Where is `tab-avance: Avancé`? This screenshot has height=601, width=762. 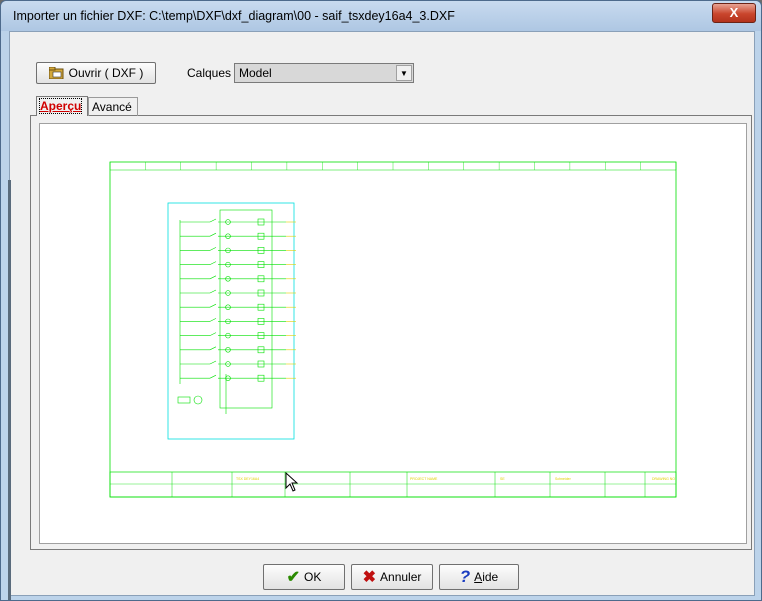 tab-avance: Avancé is located at coordinates (113, 106).